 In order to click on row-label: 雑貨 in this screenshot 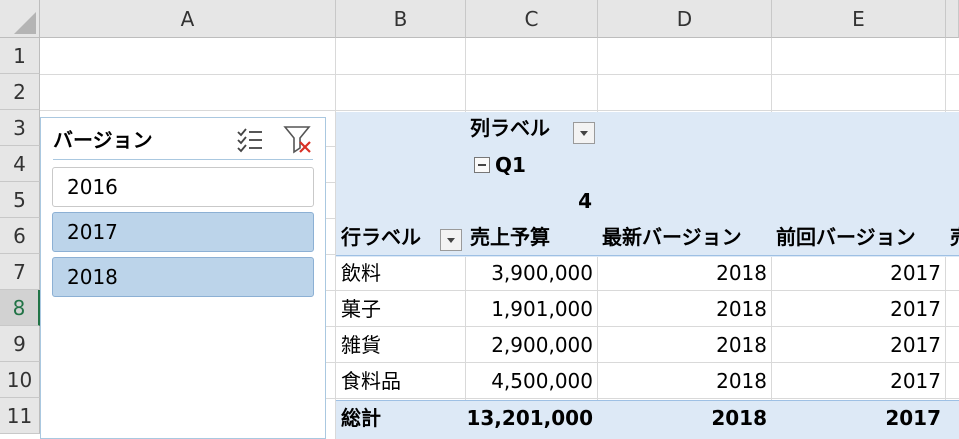, I will do `click(361, 345)`.